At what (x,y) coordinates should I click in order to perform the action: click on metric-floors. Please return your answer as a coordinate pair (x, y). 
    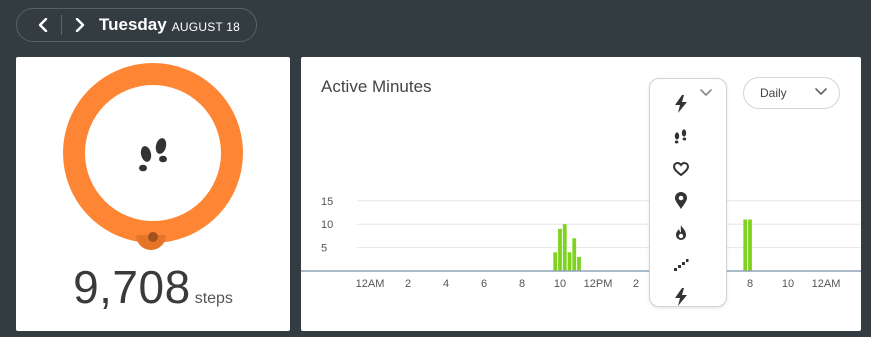
    Looking at the image, I should click on (681, 265).